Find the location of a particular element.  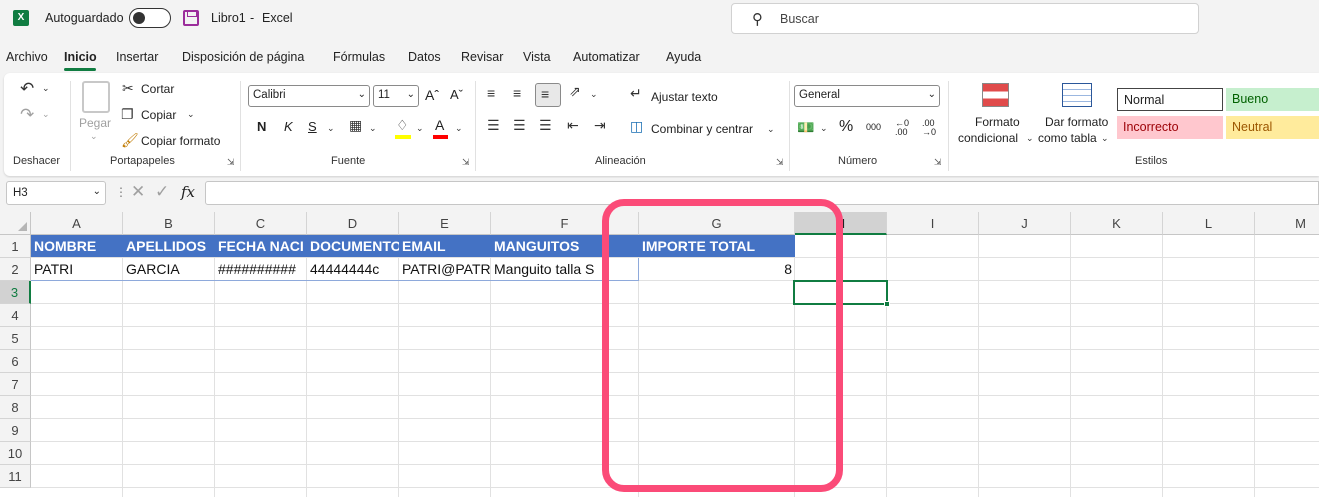

paste-icon is located at coordinates (96, 97).